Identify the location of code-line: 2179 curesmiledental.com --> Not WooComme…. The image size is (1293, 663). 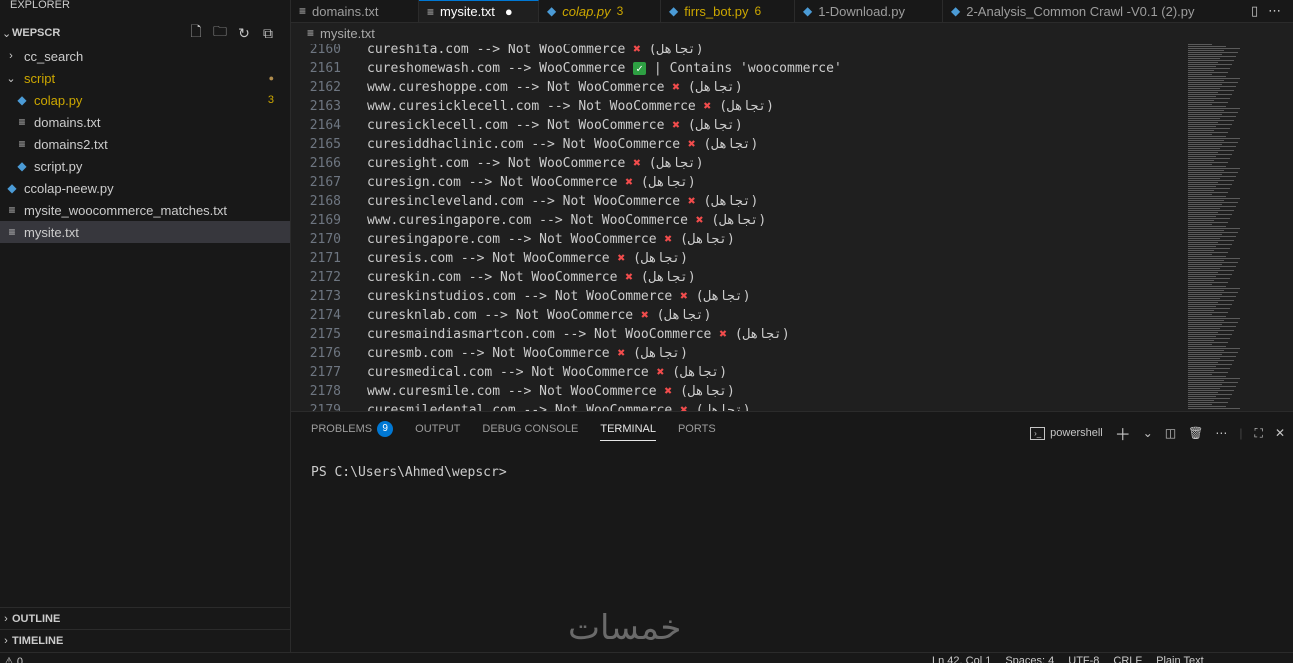
(521, 406).